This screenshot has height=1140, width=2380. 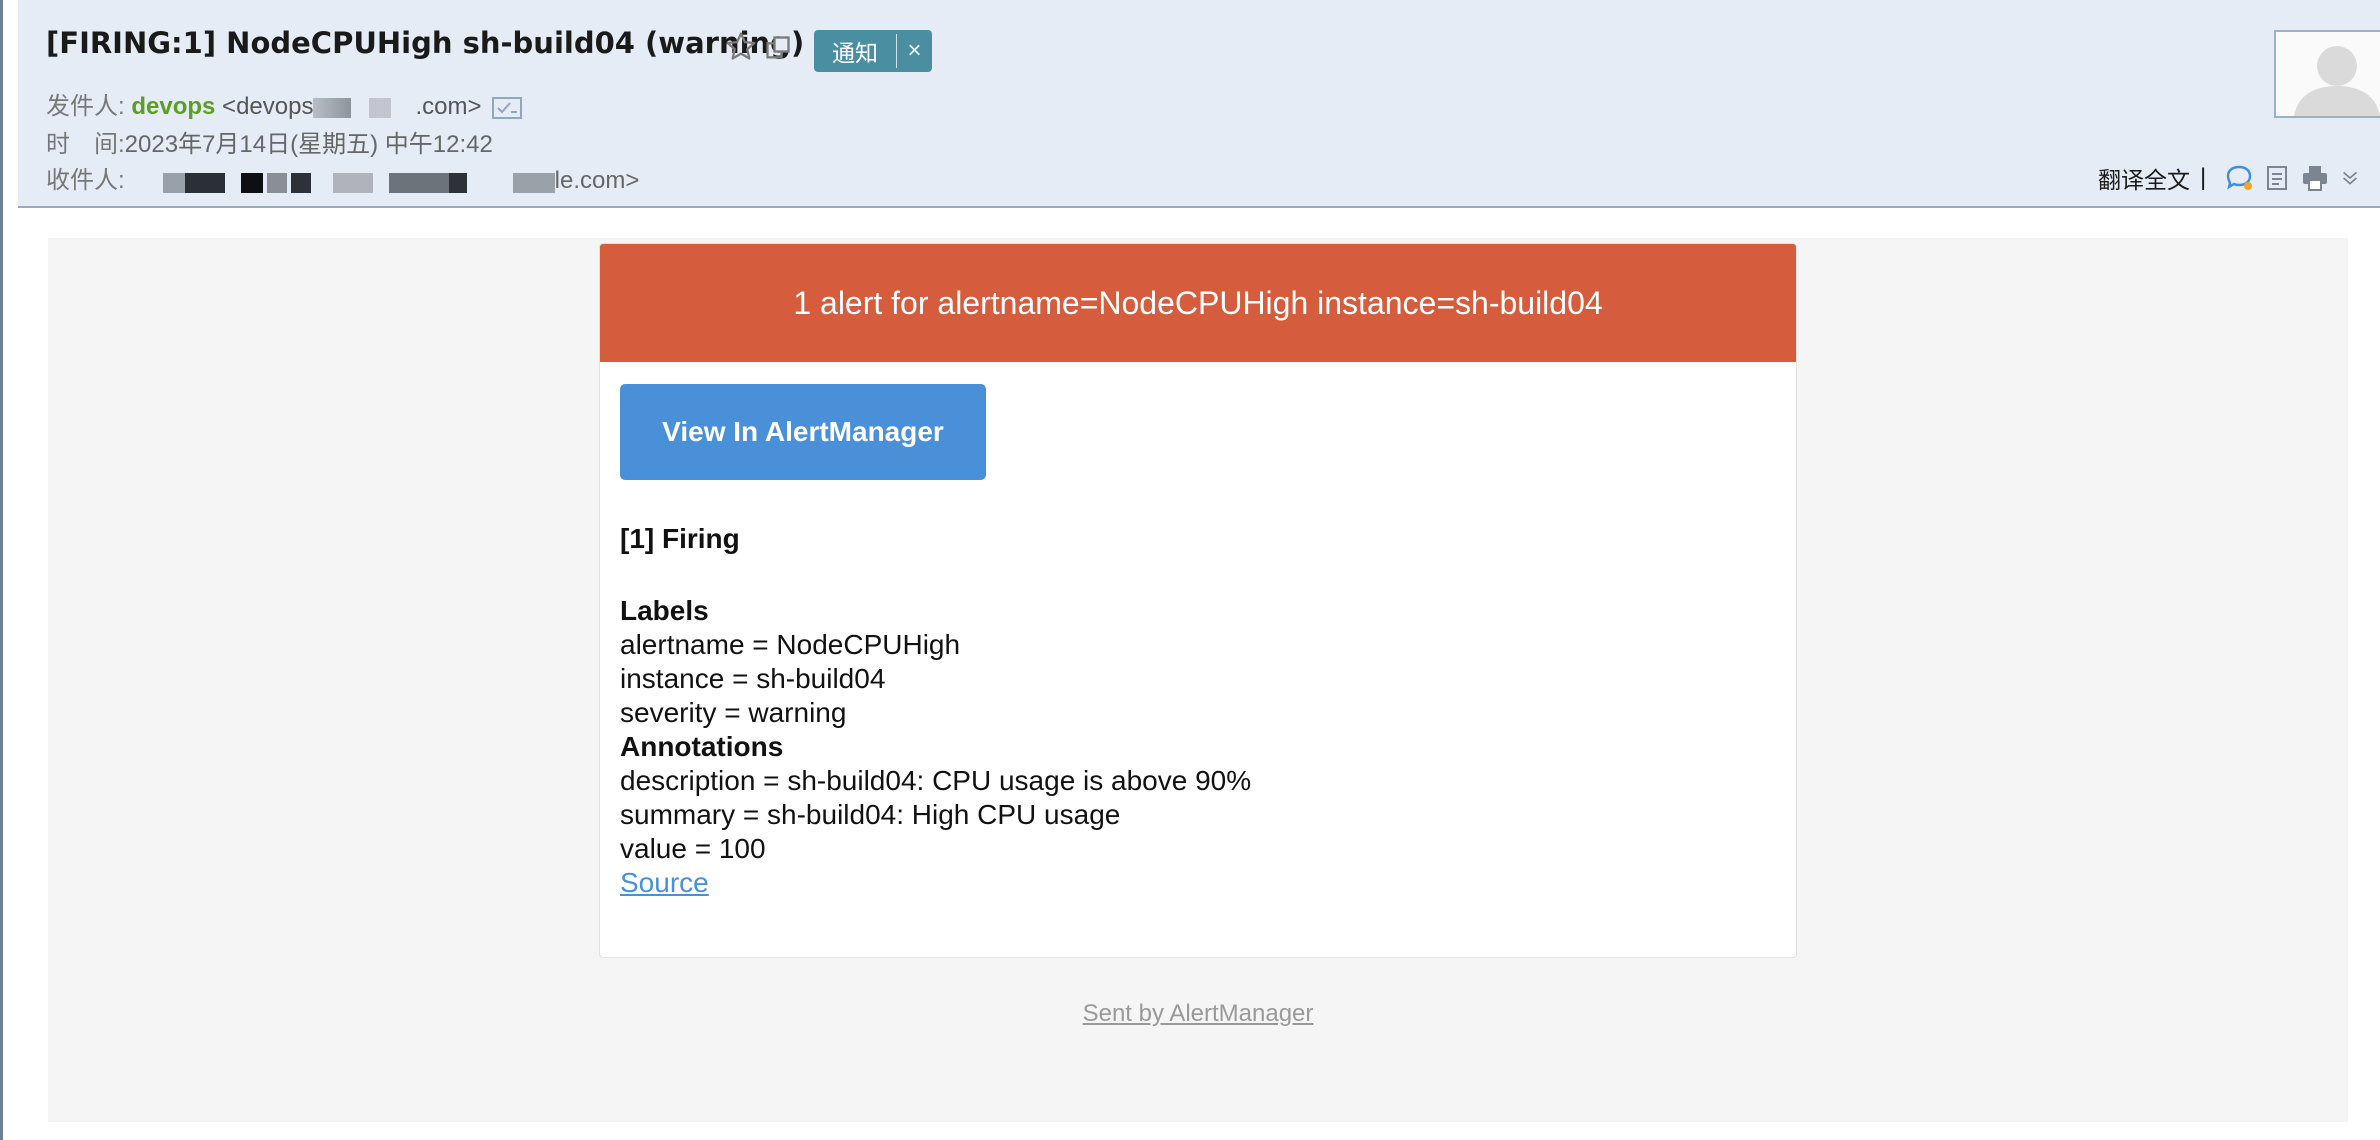 I want to click on tag-remove-button: ×, so click(x=914, y=51).